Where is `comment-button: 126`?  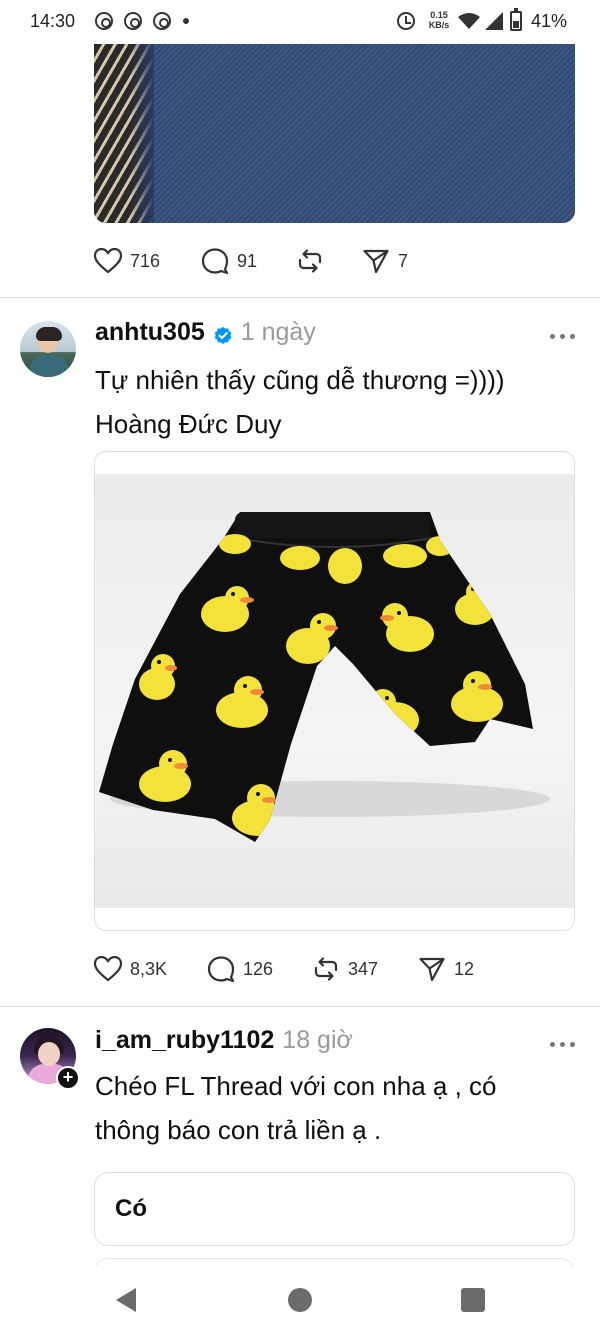 comment-button: 126 is located at coordinates (240, 969).